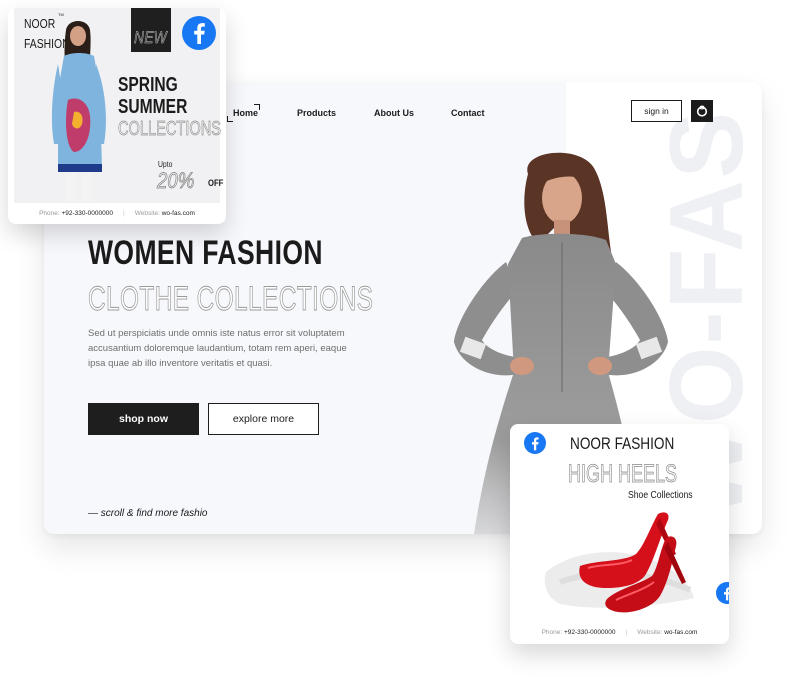 The image size is (800, 677). I want to click on scroll-hint: — scroll & find more fashio, so click(148, 513).